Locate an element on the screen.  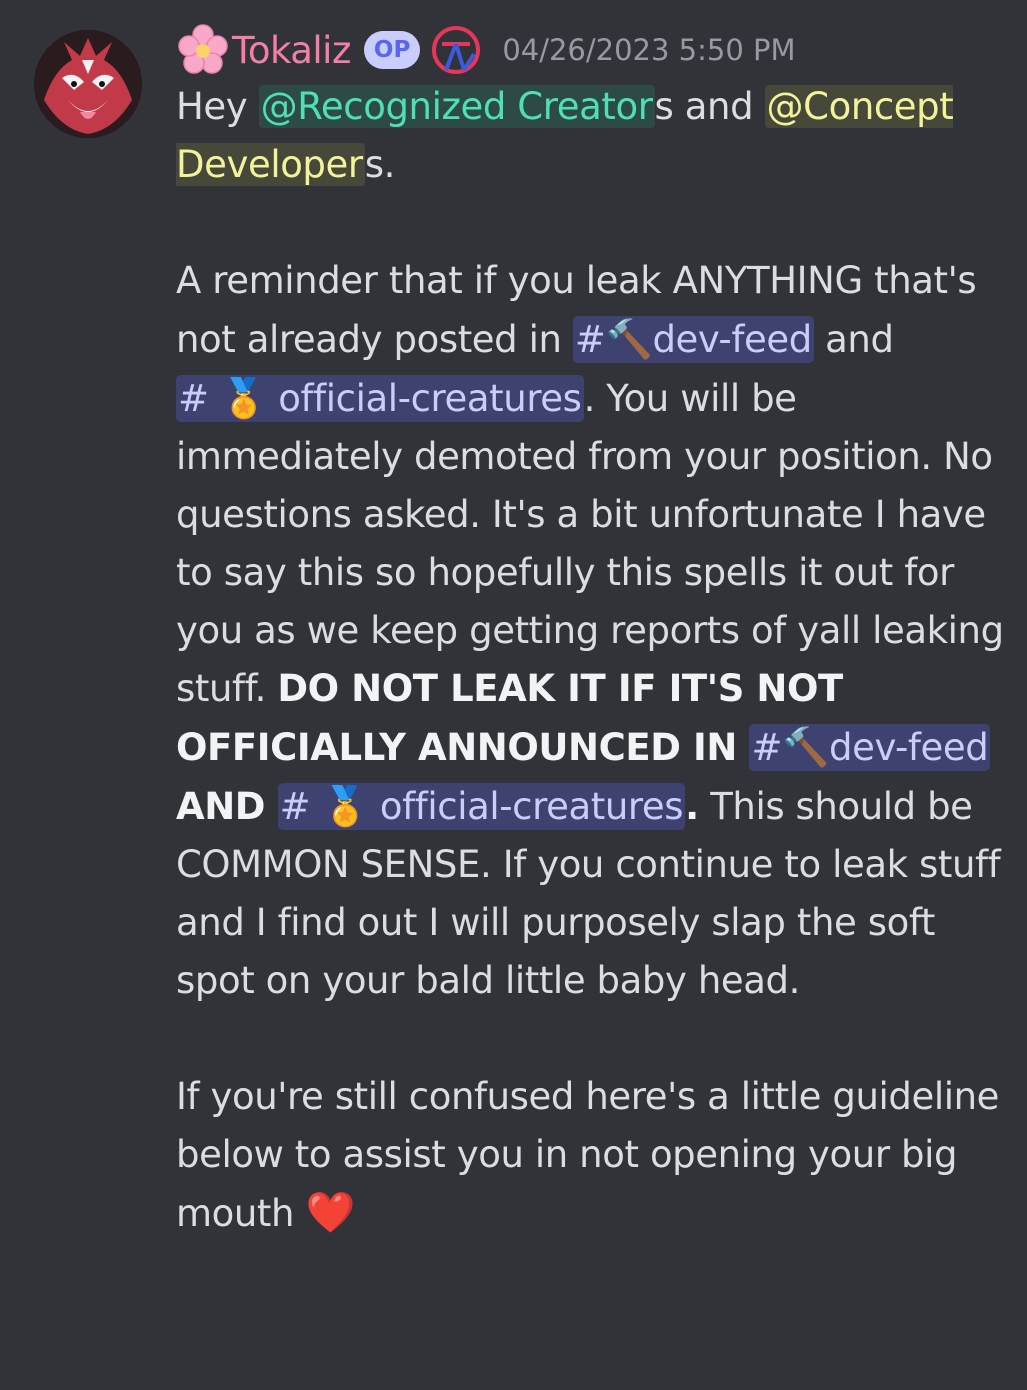
text-hey: Hey is located at coordinates (217, 106).